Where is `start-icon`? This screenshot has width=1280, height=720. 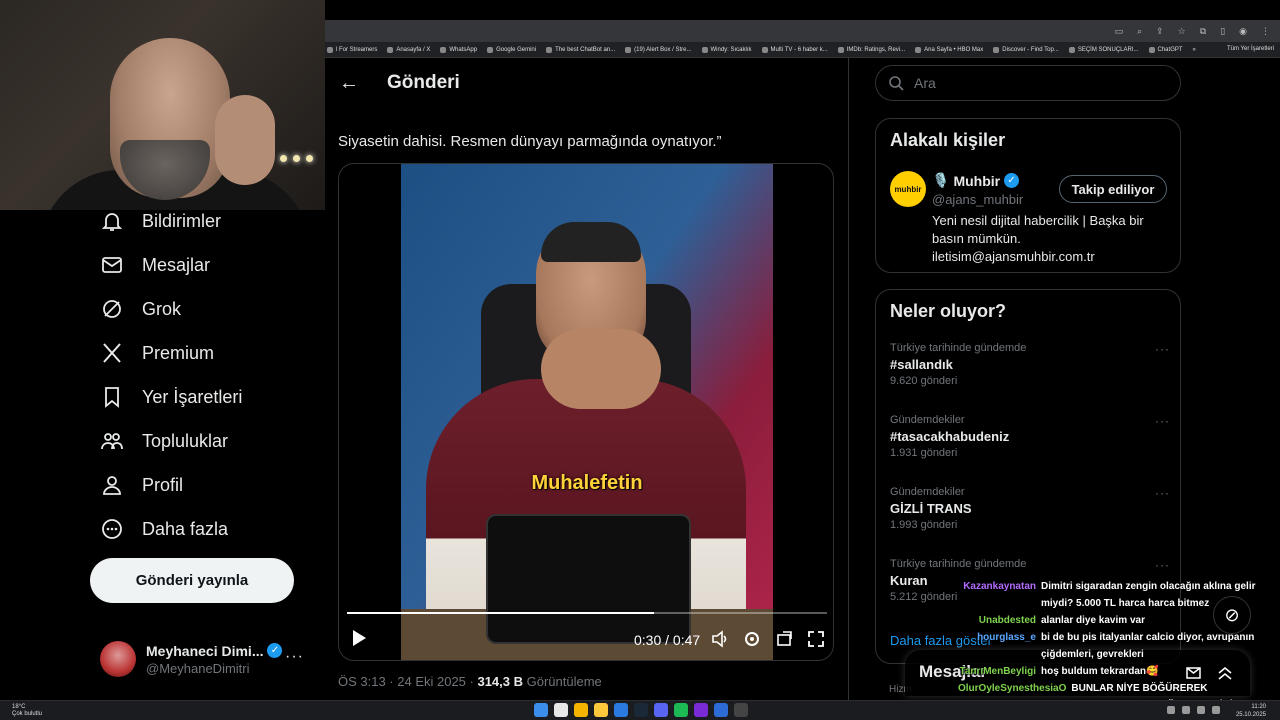 start-icon is located at coordinates (541, 710).